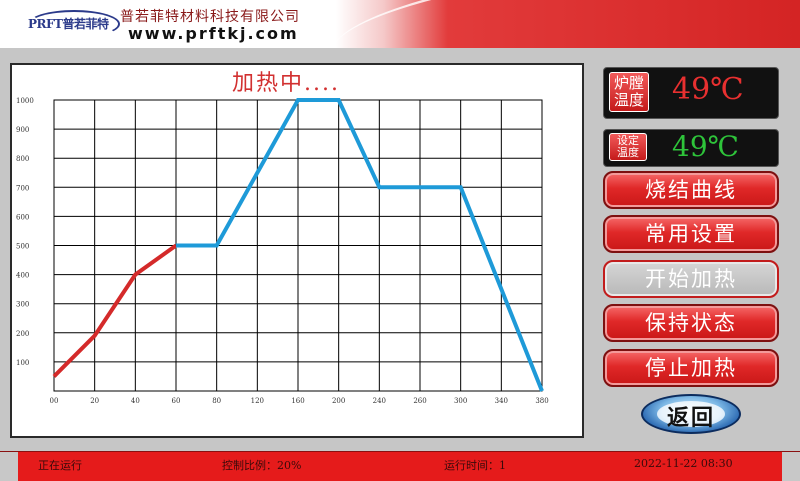  I want to click on x-tick-label: 340, so click(501, 401).